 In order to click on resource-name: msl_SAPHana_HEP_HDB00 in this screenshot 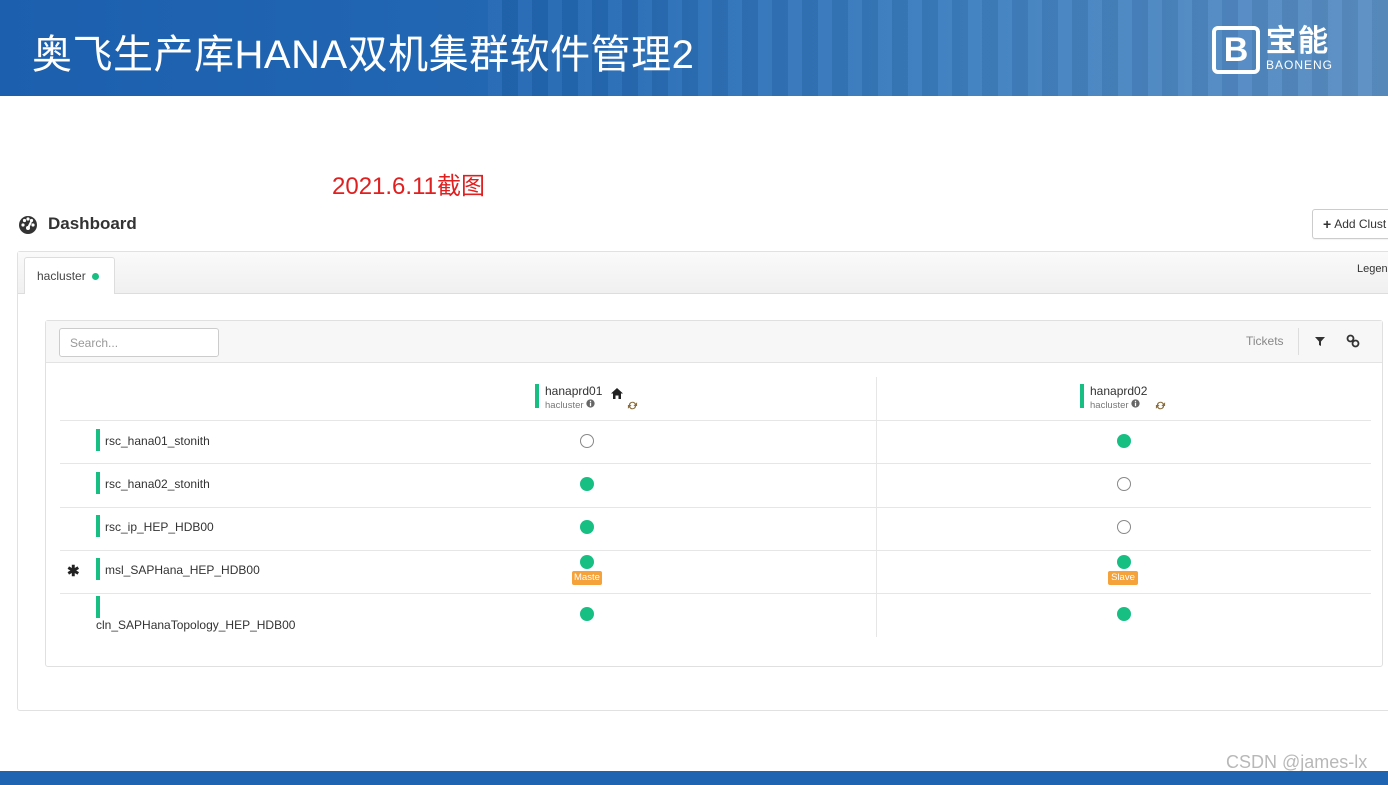, I will do `click(182, 570)`.